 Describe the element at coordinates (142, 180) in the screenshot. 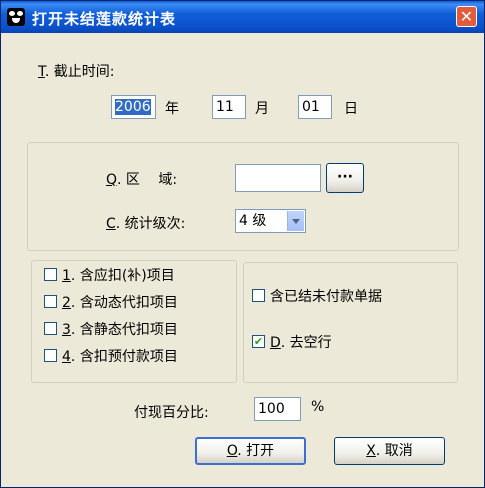

I see `region-label: Q. 区 域:` at that location.